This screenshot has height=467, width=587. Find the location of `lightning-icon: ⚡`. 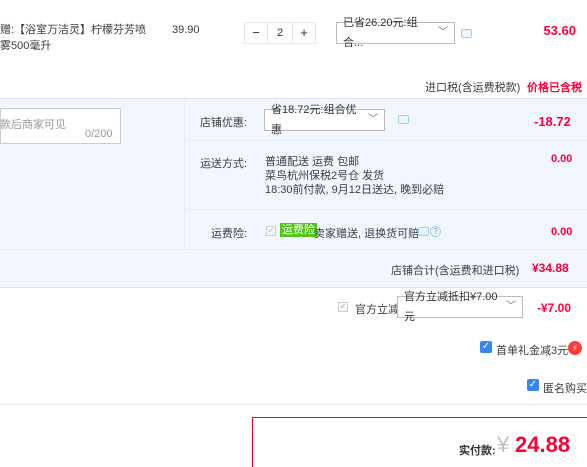

lightning-icon: ⚡ is located at coordinates (575, 348).